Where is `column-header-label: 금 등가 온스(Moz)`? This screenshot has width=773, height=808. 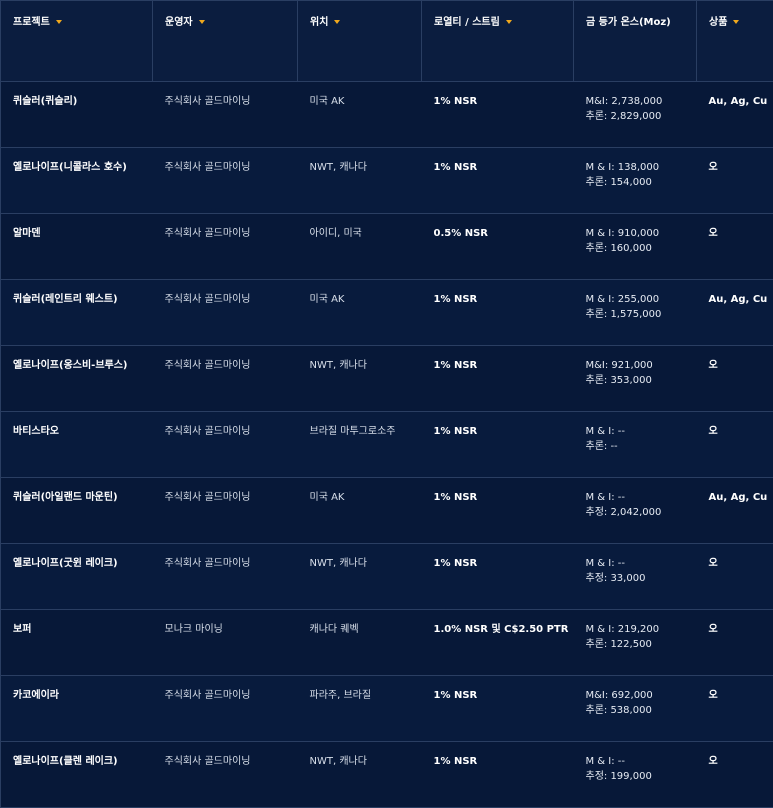 column-header-label: 금 등가 온스(Moz) is located at coordinates (628, 22).